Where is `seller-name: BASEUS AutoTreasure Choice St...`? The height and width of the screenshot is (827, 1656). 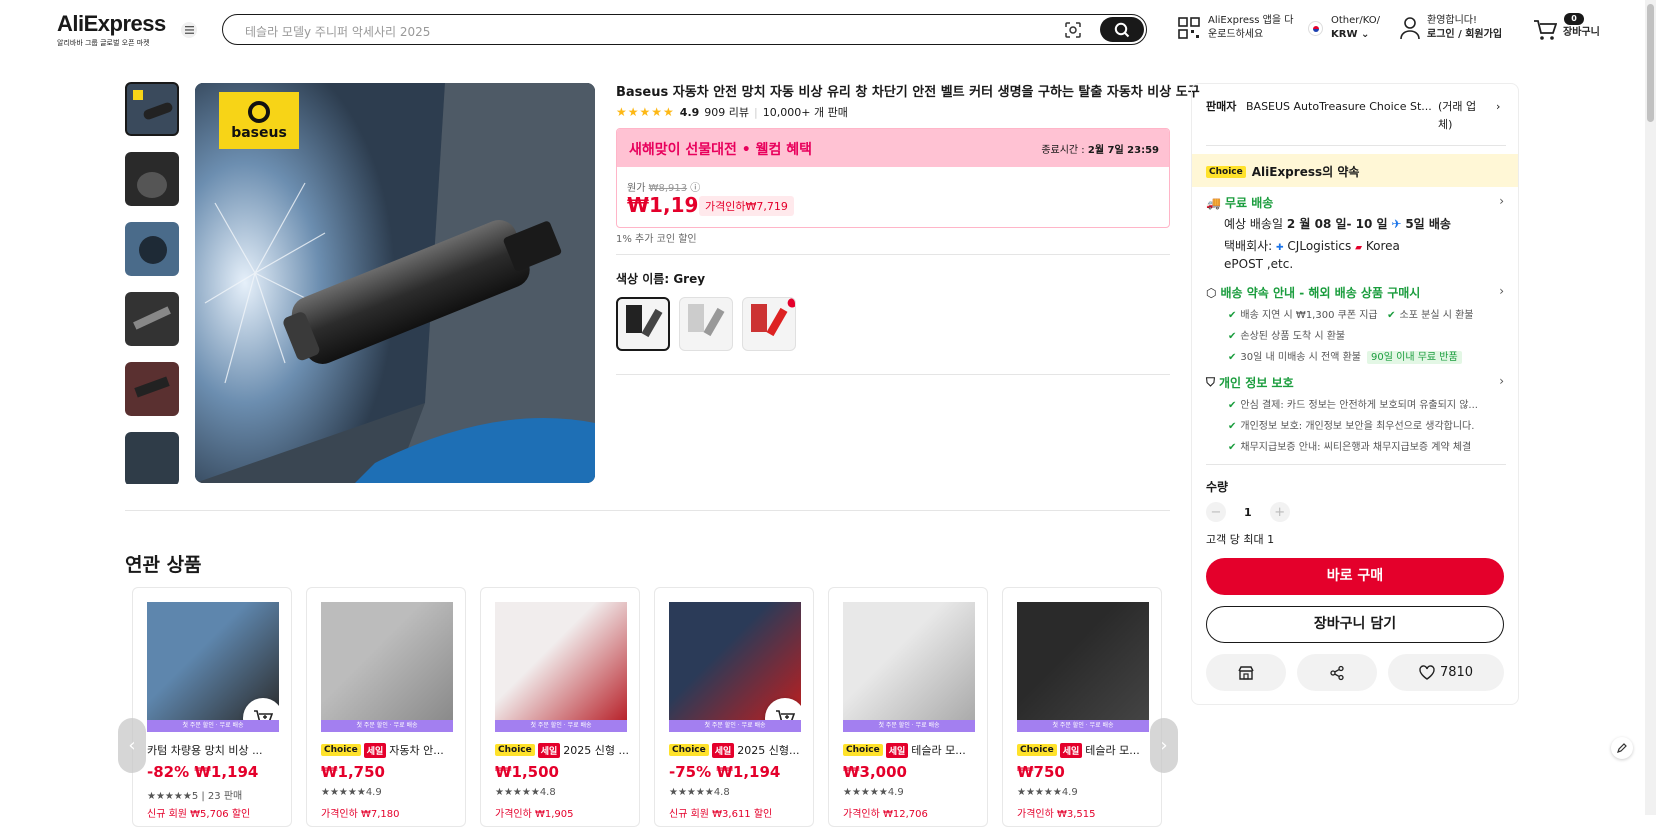 seller-name: BASEUS AutoTreasure Choice St... is located at coordinates (1341, 107).